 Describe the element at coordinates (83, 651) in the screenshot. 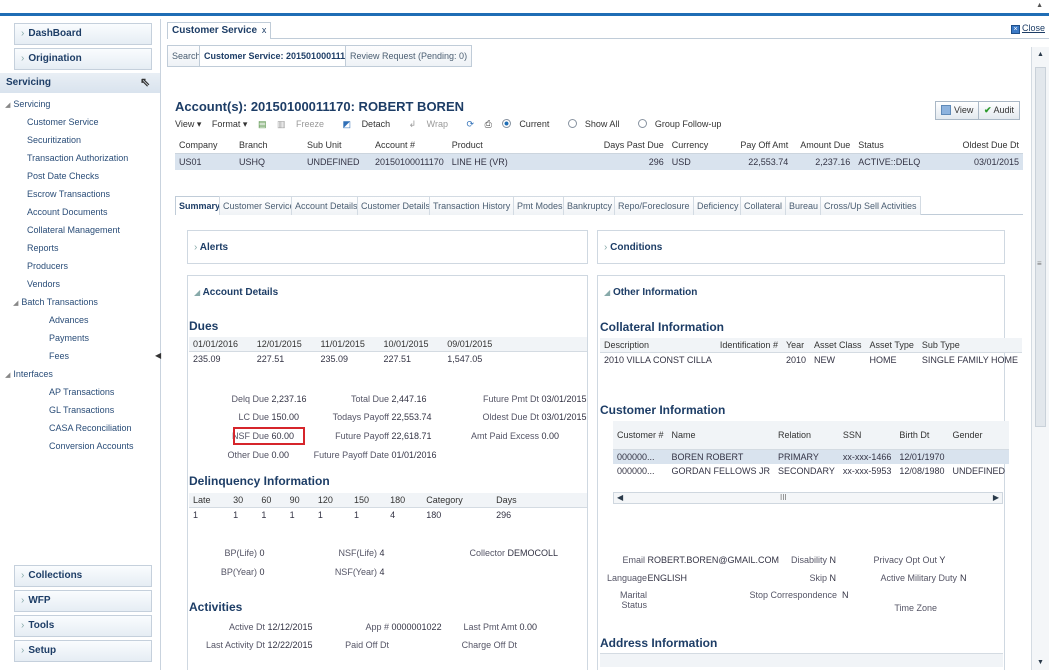

I see `sidebar-item-setup: › Setup` at that location.